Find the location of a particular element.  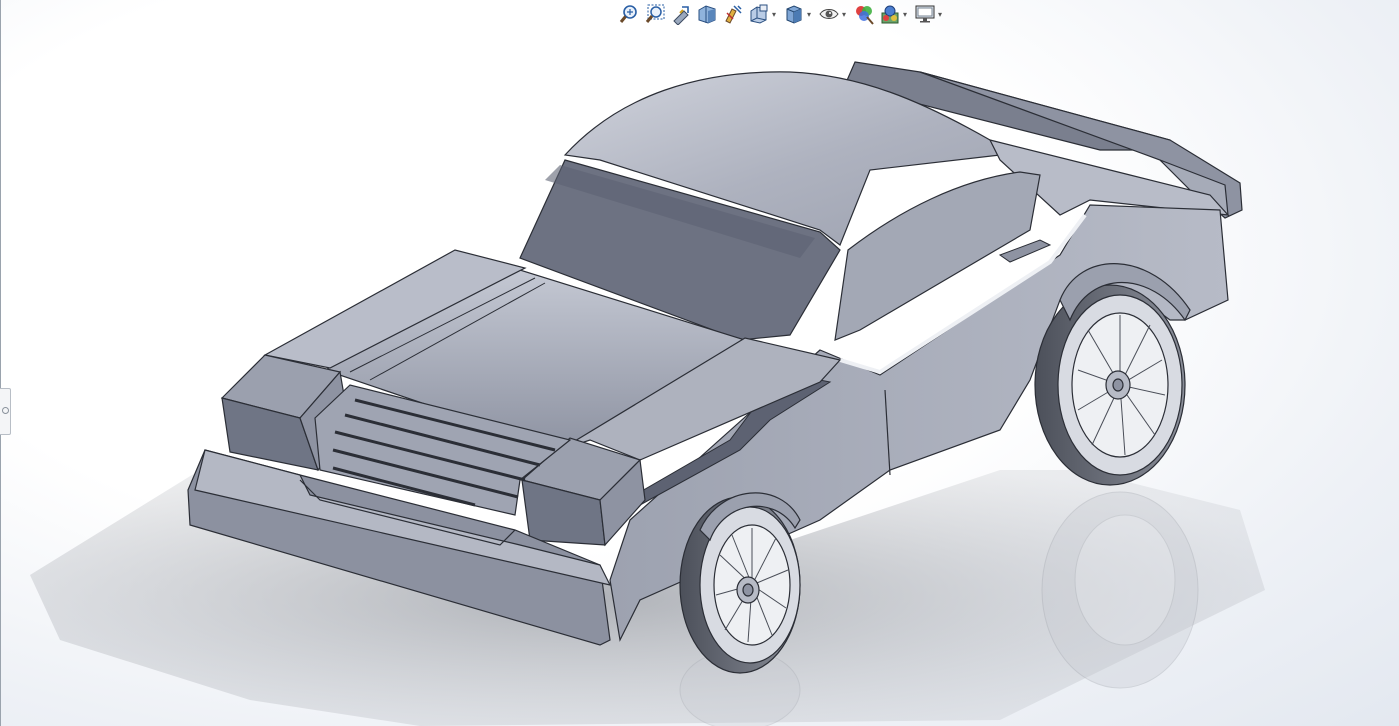

edit-appearance-button is located at coordinates (864, 14).